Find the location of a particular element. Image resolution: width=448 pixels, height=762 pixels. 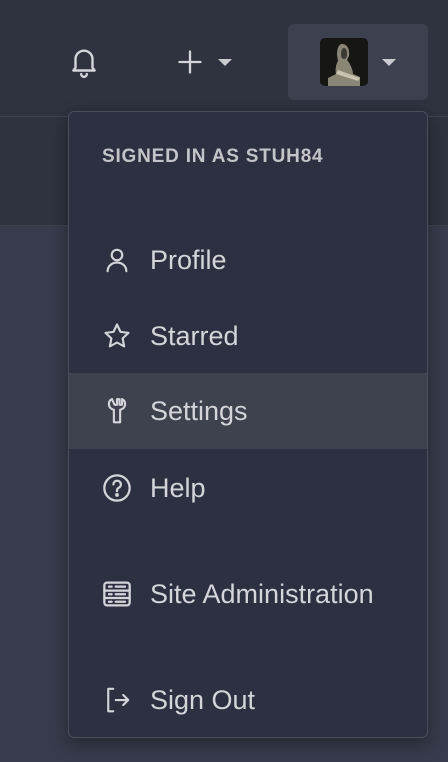

menu-item-site-administration: Site Administration is located at coordinates (248, 594).